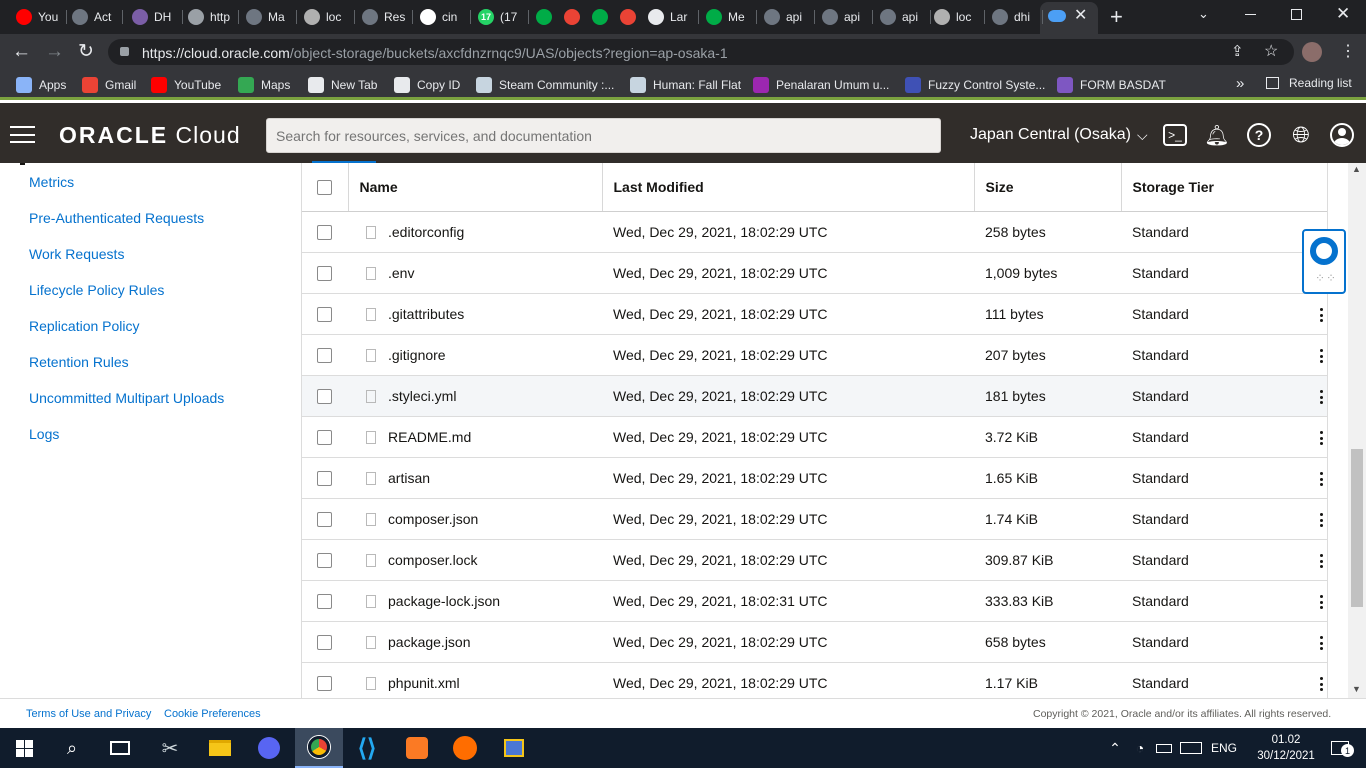  Describe the element at coordinates (1164, 748) in the screenshot. I see `battery-icon` at that location.